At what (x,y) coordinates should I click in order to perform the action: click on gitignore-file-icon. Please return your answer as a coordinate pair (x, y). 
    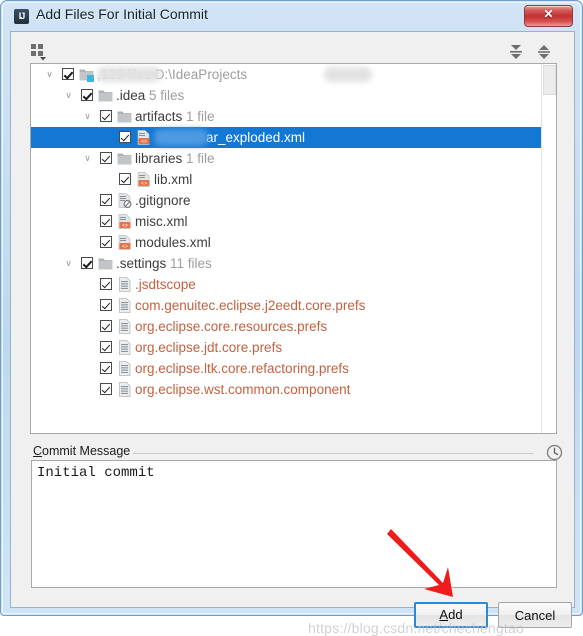
    Looking at the image, I should click on (124, 200).